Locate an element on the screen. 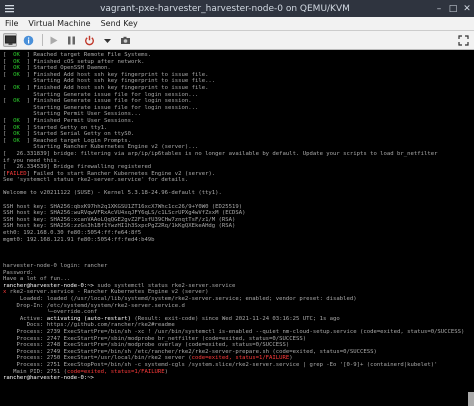 The image size is (474, 406). menu-file: File is located at coordinates (11, 23).